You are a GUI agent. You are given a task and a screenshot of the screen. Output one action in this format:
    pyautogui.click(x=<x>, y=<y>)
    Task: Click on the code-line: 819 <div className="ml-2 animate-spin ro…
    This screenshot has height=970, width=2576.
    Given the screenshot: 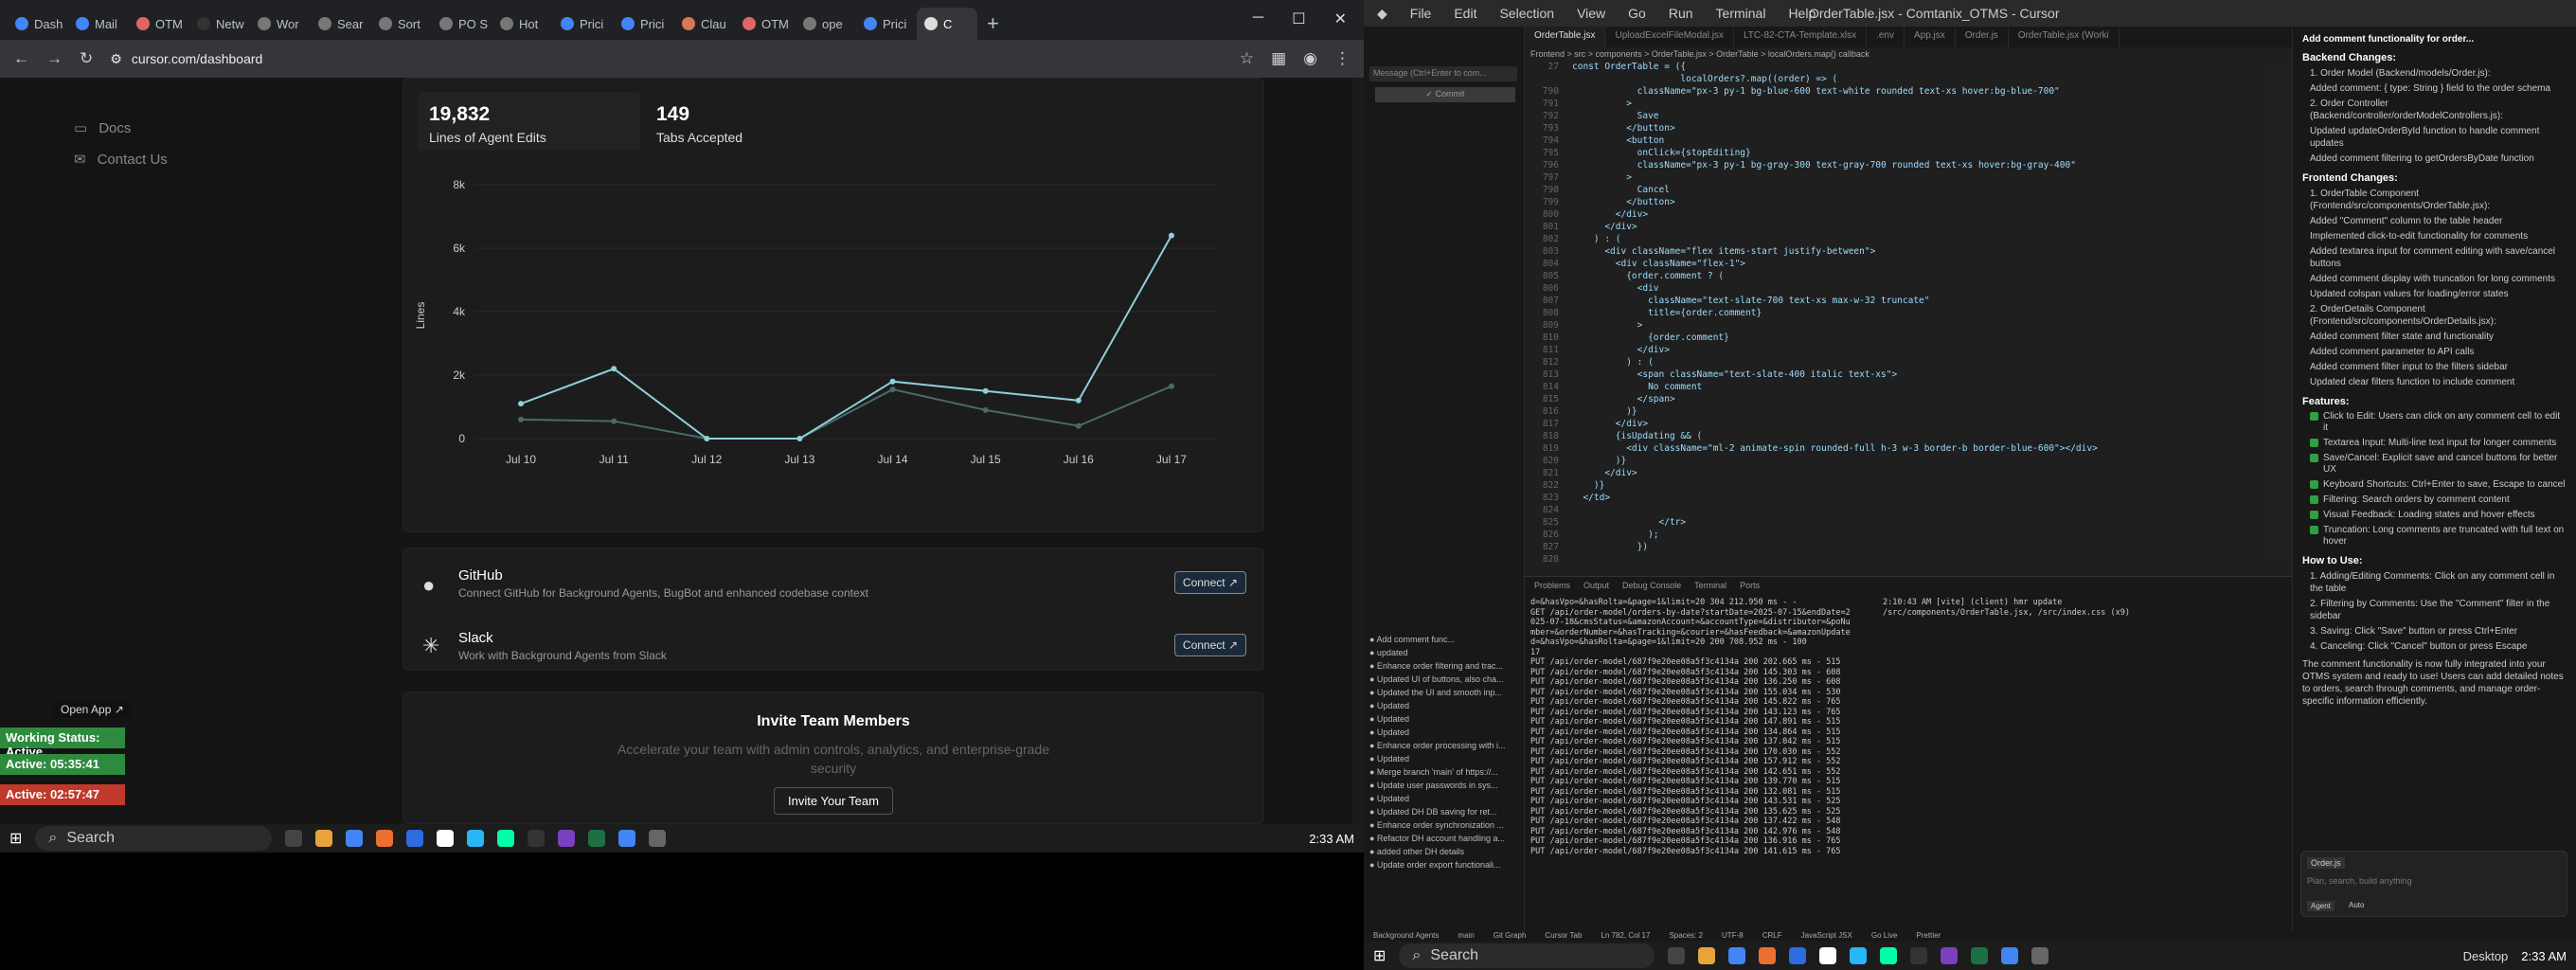 What is the action you would take?
    pyautogui.click(x=1927, y=448)
    